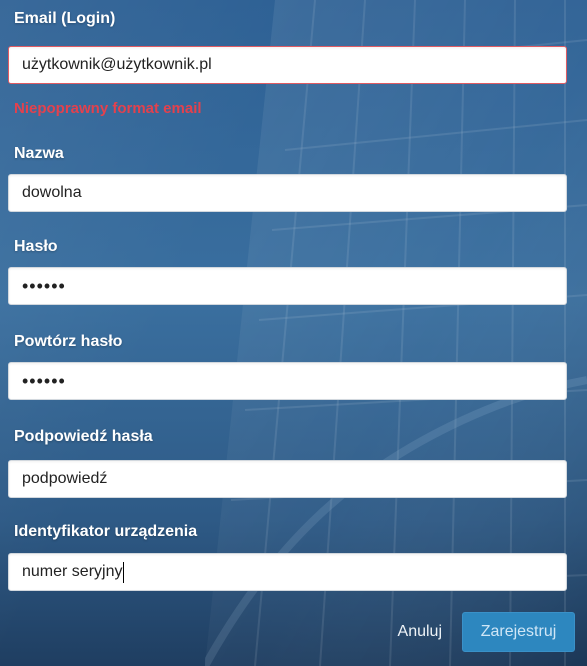  I want to click on email-field: użytkownik@użytkownik.pl, so click(287, 65).